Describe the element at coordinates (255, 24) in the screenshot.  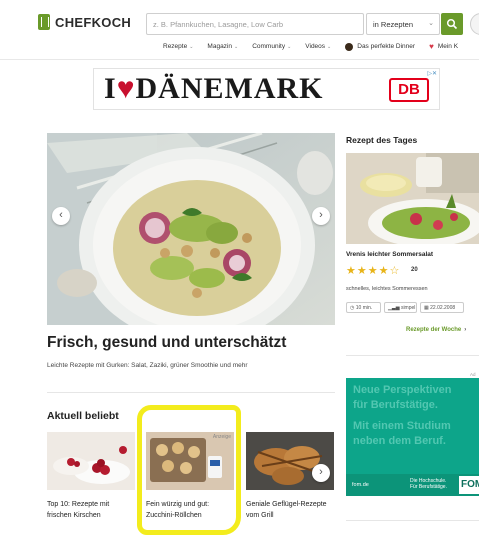
I see `search-input: z. B. Pfannkuchen, Lasagne, Low Carb` at that location.